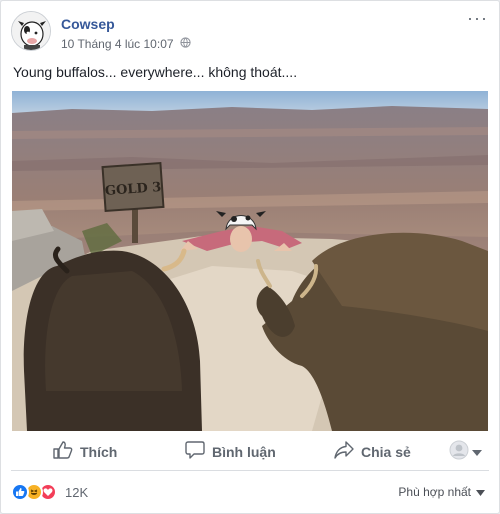  I want to click on avatar, so click(31, 31).